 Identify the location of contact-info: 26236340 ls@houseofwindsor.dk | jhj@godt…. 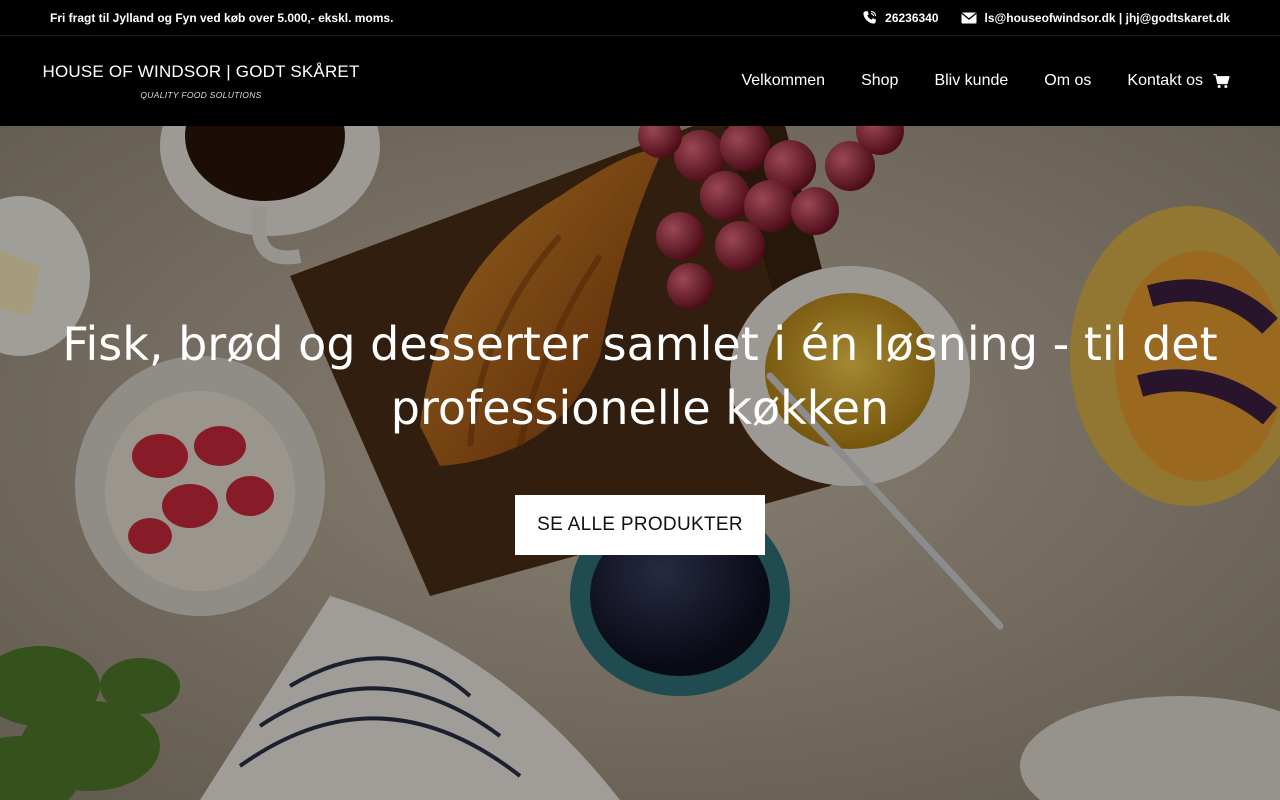
(1046, 17).